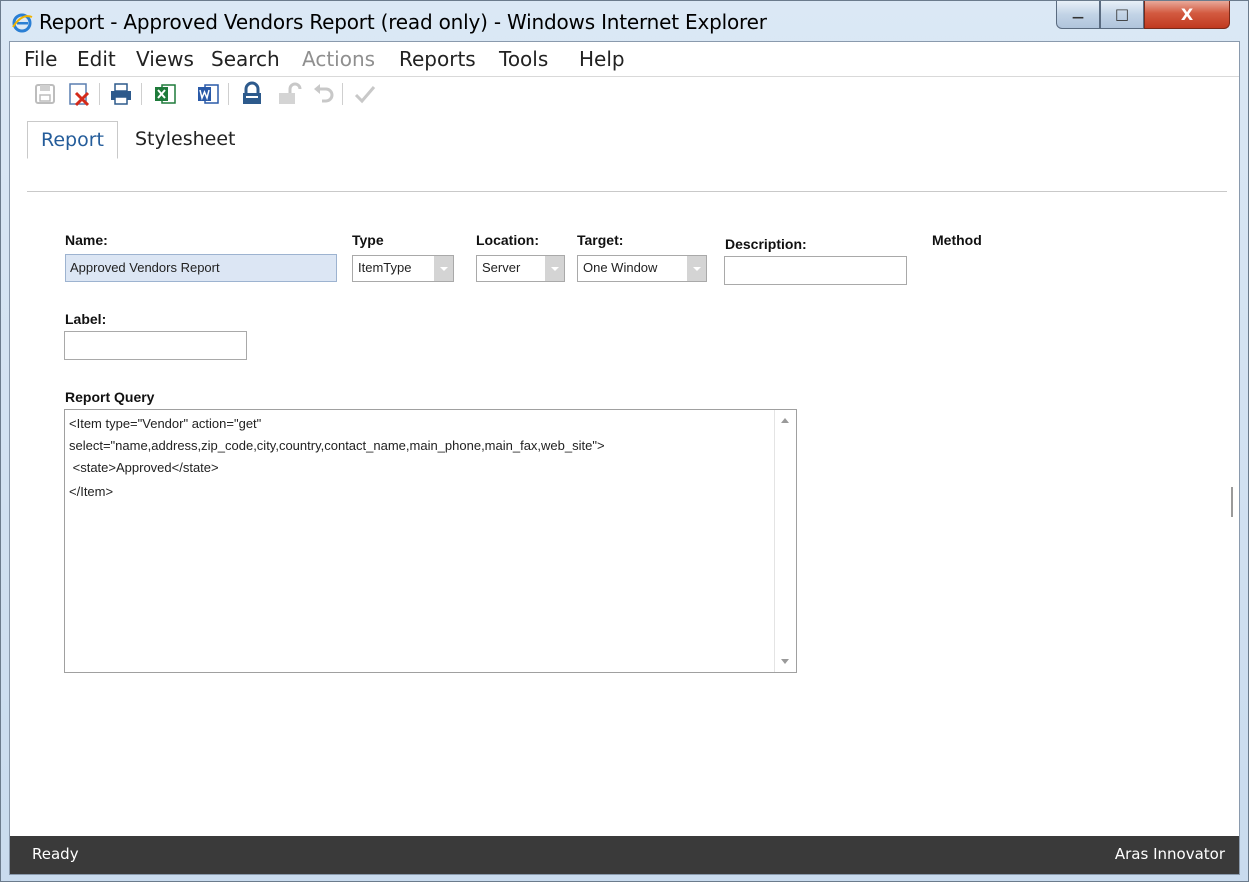 This screenshot has width=1249, height=882. Describe the element at coordinates (600, 240) in the screenshot. I see `target-label: Target:` at that location.